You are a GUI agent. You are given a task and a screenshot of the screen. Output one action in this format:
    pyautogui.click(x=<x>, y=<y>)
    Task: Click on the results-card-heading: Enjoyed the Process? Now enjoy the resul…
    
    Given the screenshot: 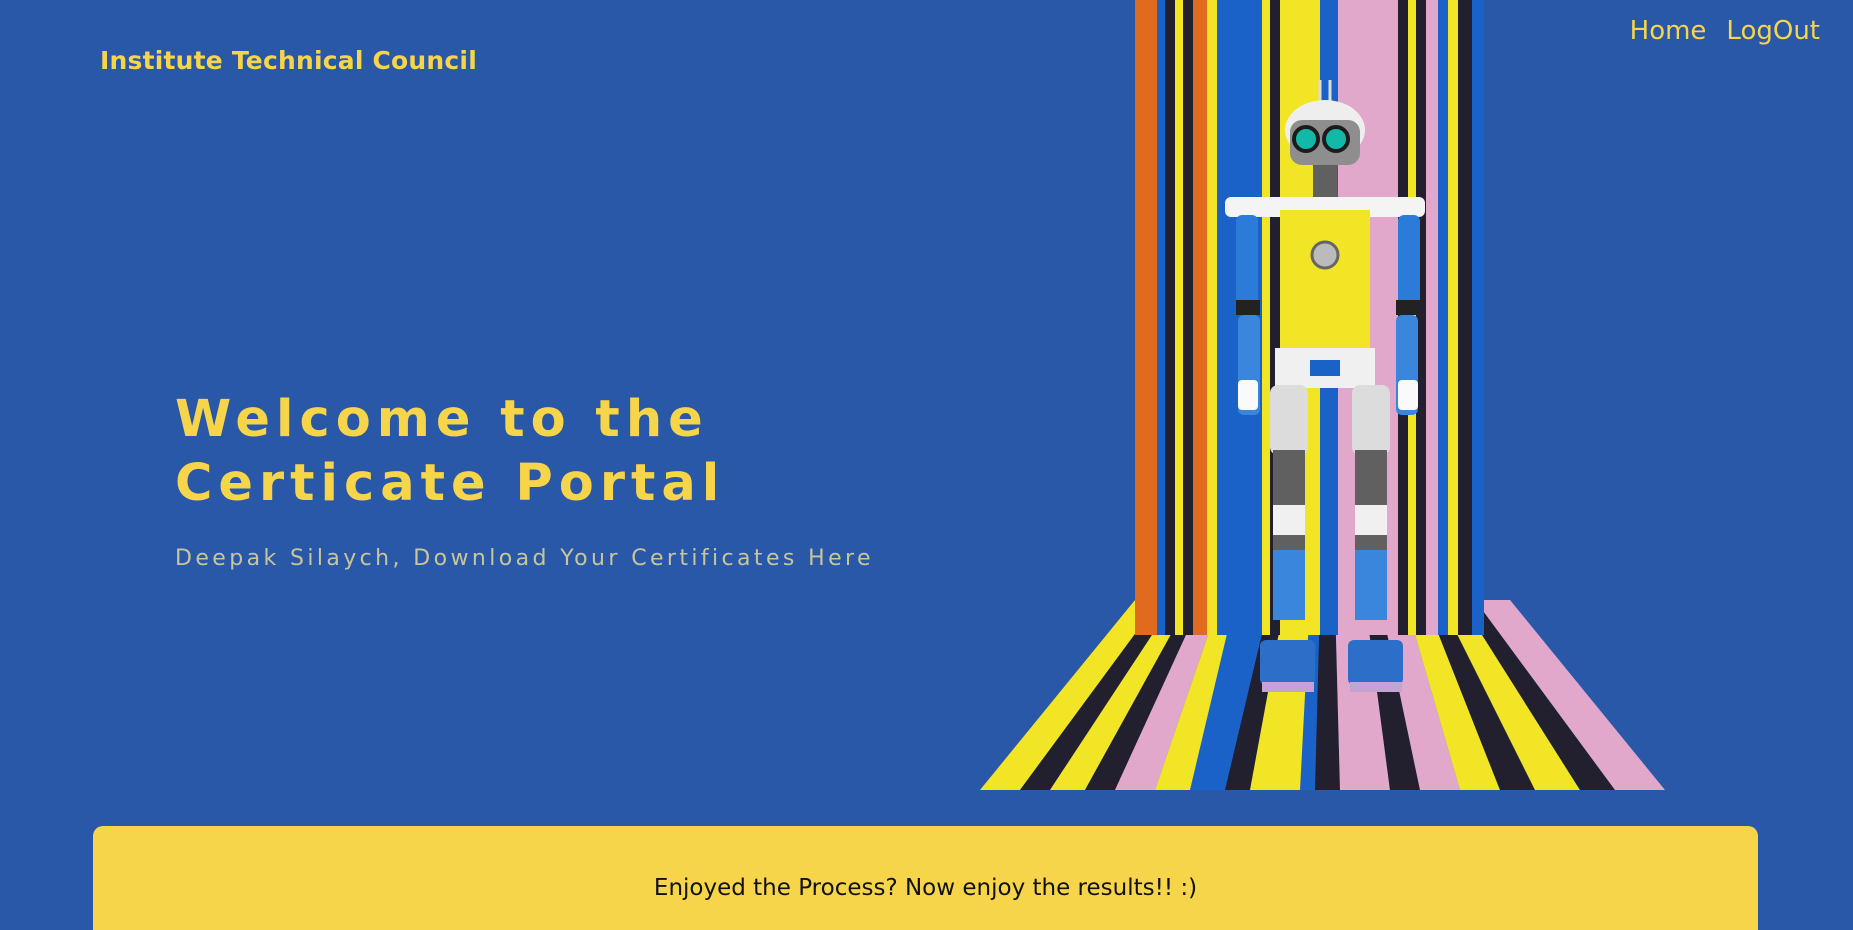 What is the action you would take?
    pyautogui.click(x=925, y=888)
    